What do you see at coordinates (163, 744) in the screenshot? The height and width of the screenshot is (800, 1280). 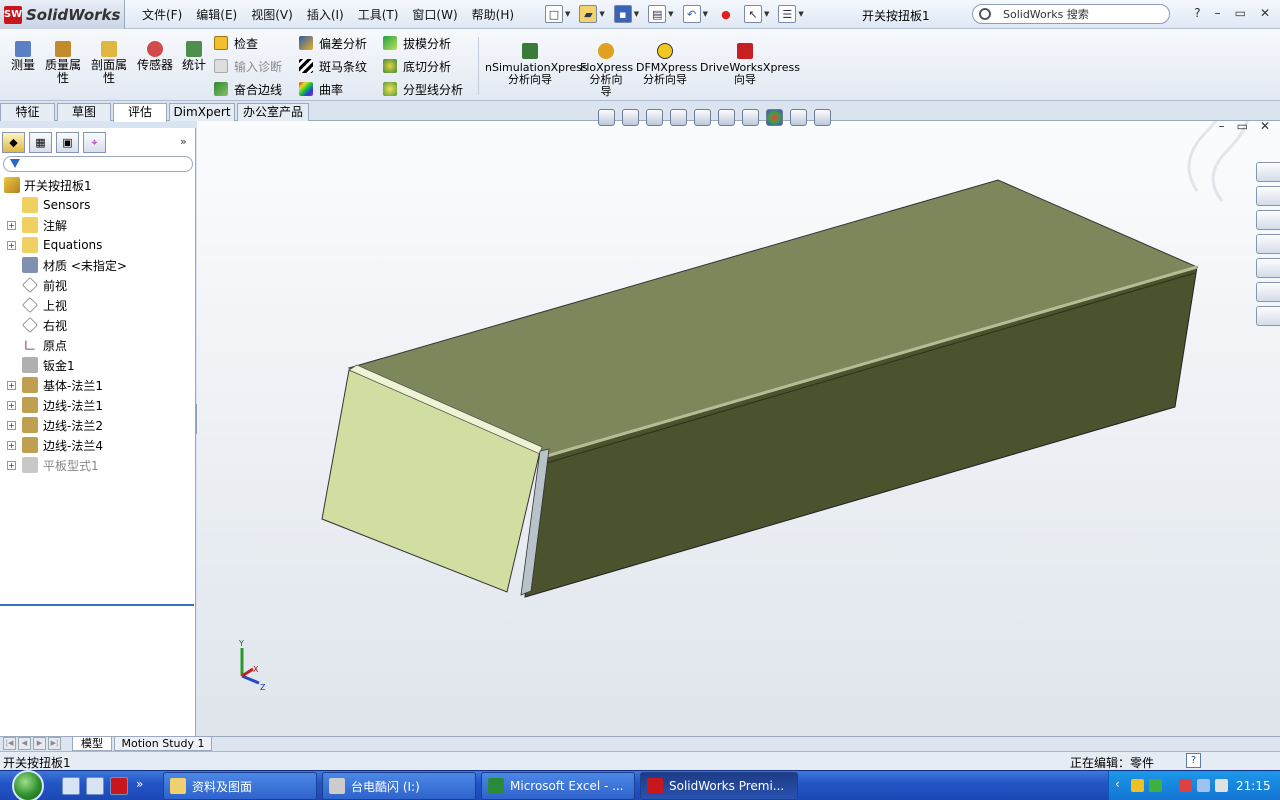 I see `tab-motion-study: Motion Study 1` at bounding box center [163, 744].